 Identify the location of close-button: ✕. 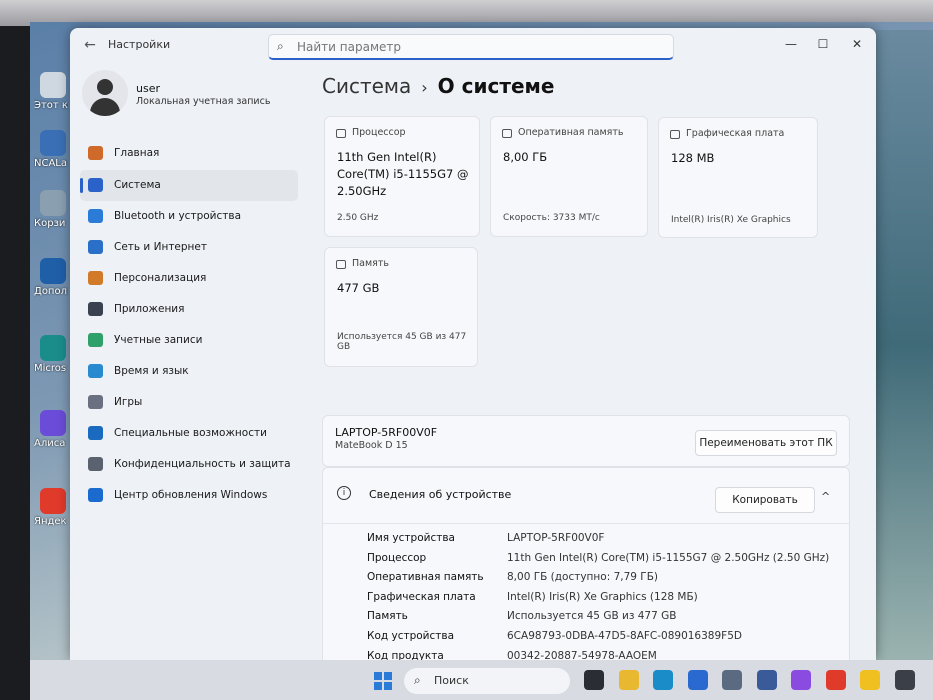
(857, 44).